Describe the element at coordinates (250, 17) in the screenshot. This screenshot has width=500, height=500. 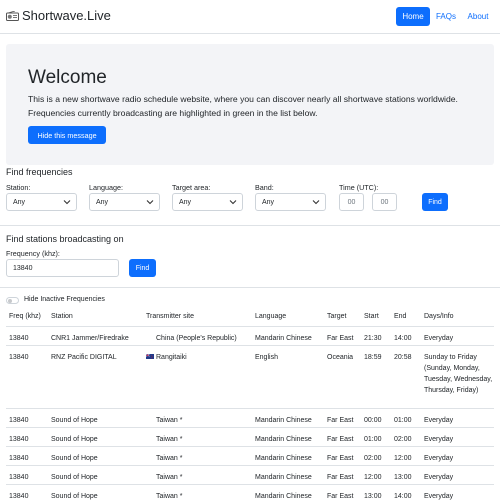
I see `navbar: Shortwave.Live Home FAQs About` at that location.